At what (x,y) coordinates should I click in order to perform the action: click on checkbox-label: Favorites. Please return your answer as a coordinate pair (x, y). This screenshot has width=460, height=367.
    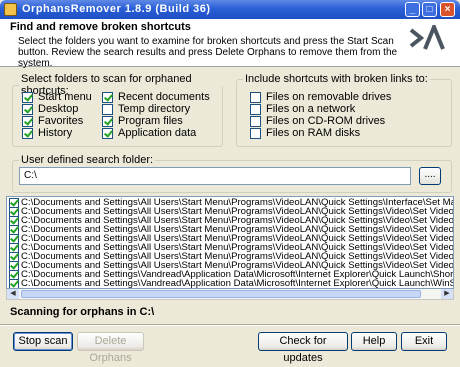
    Looking at the image, I should click on (61, 121).